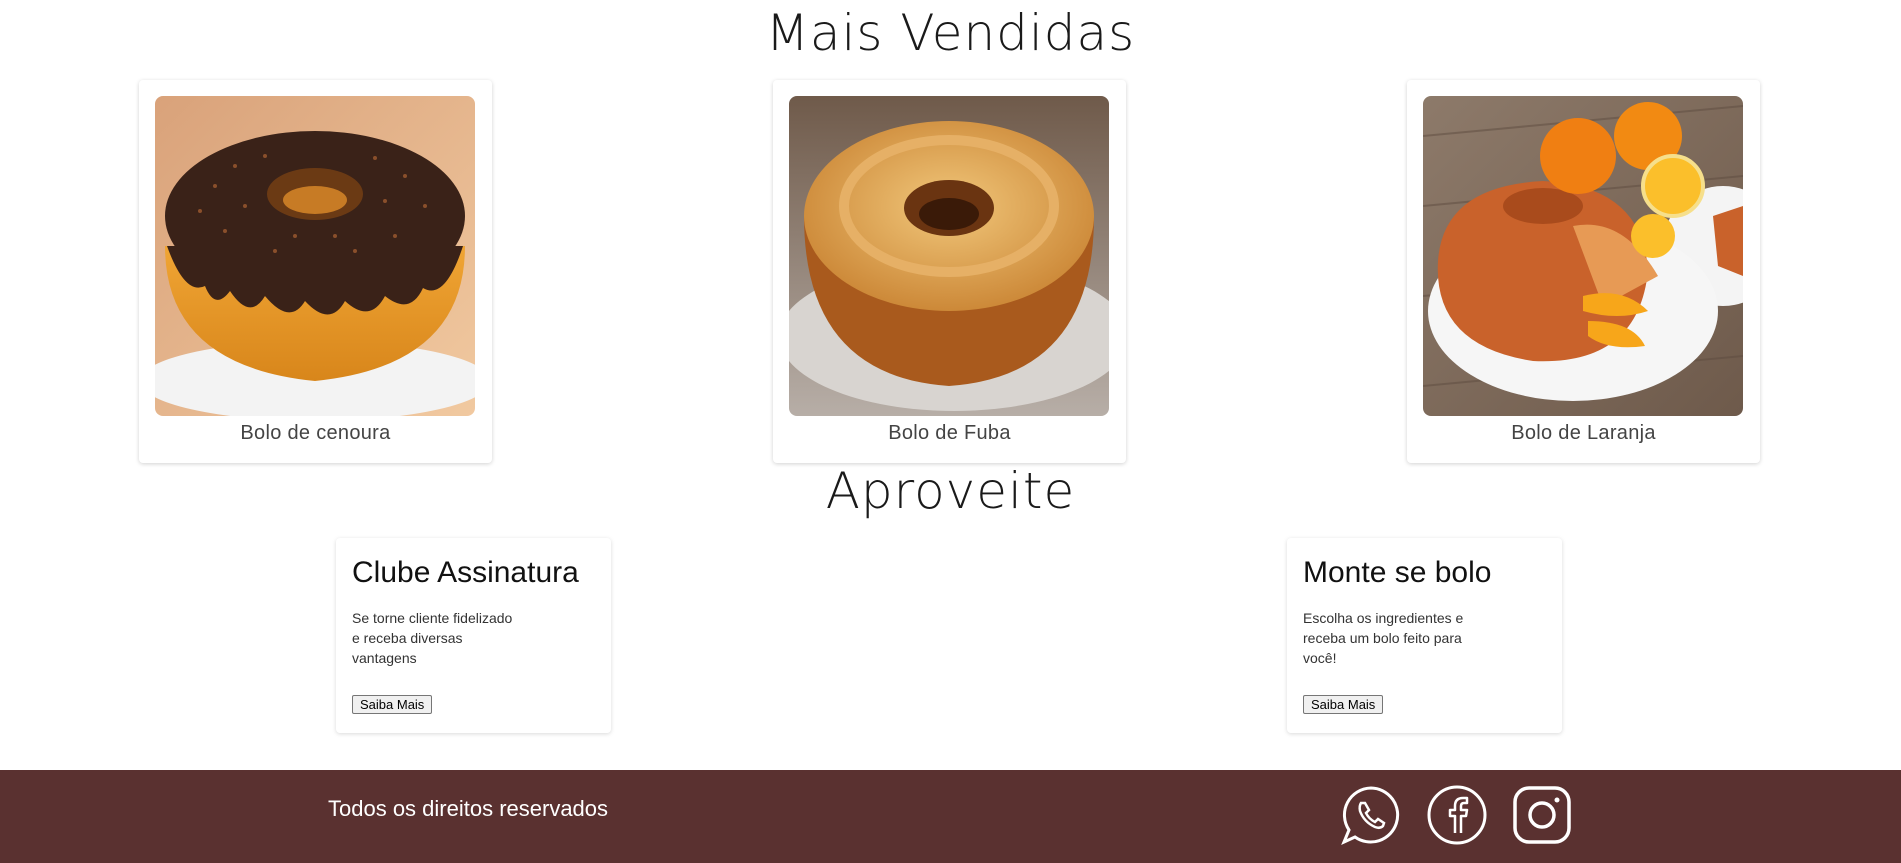  I want to click on promo-title: Monte se bolo, so click(1397, 572).